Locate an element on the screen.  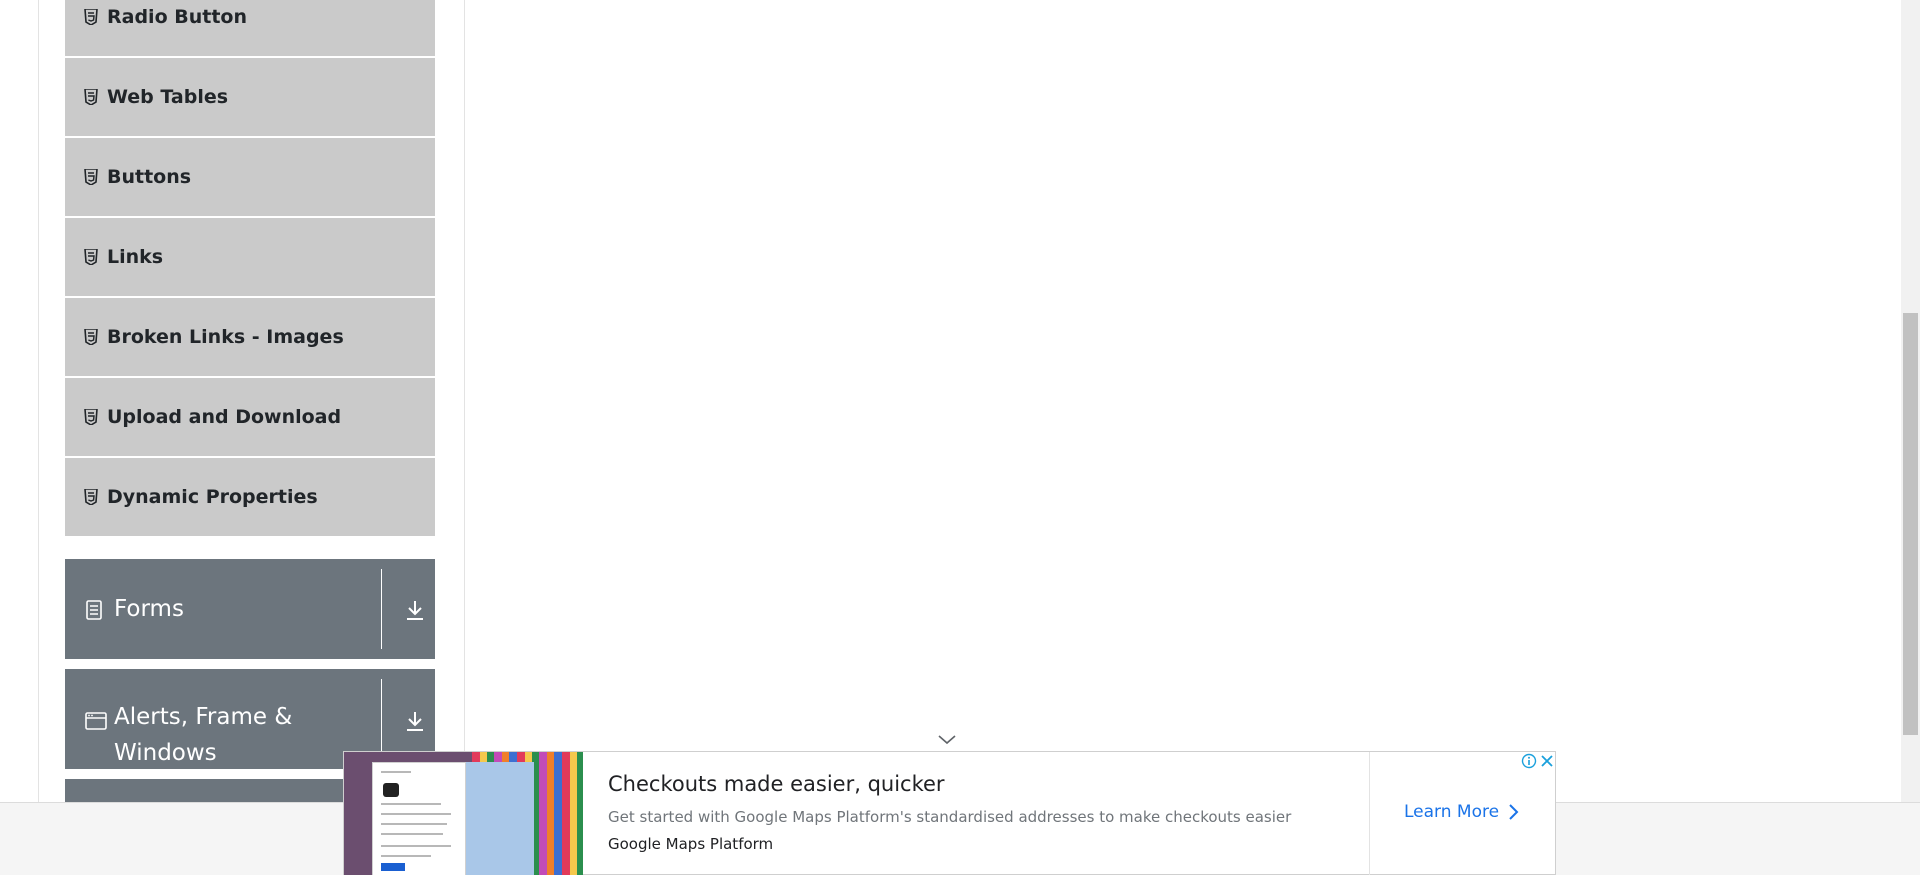
menu-item-label: Radio Button is located at coordinates (177, 17).